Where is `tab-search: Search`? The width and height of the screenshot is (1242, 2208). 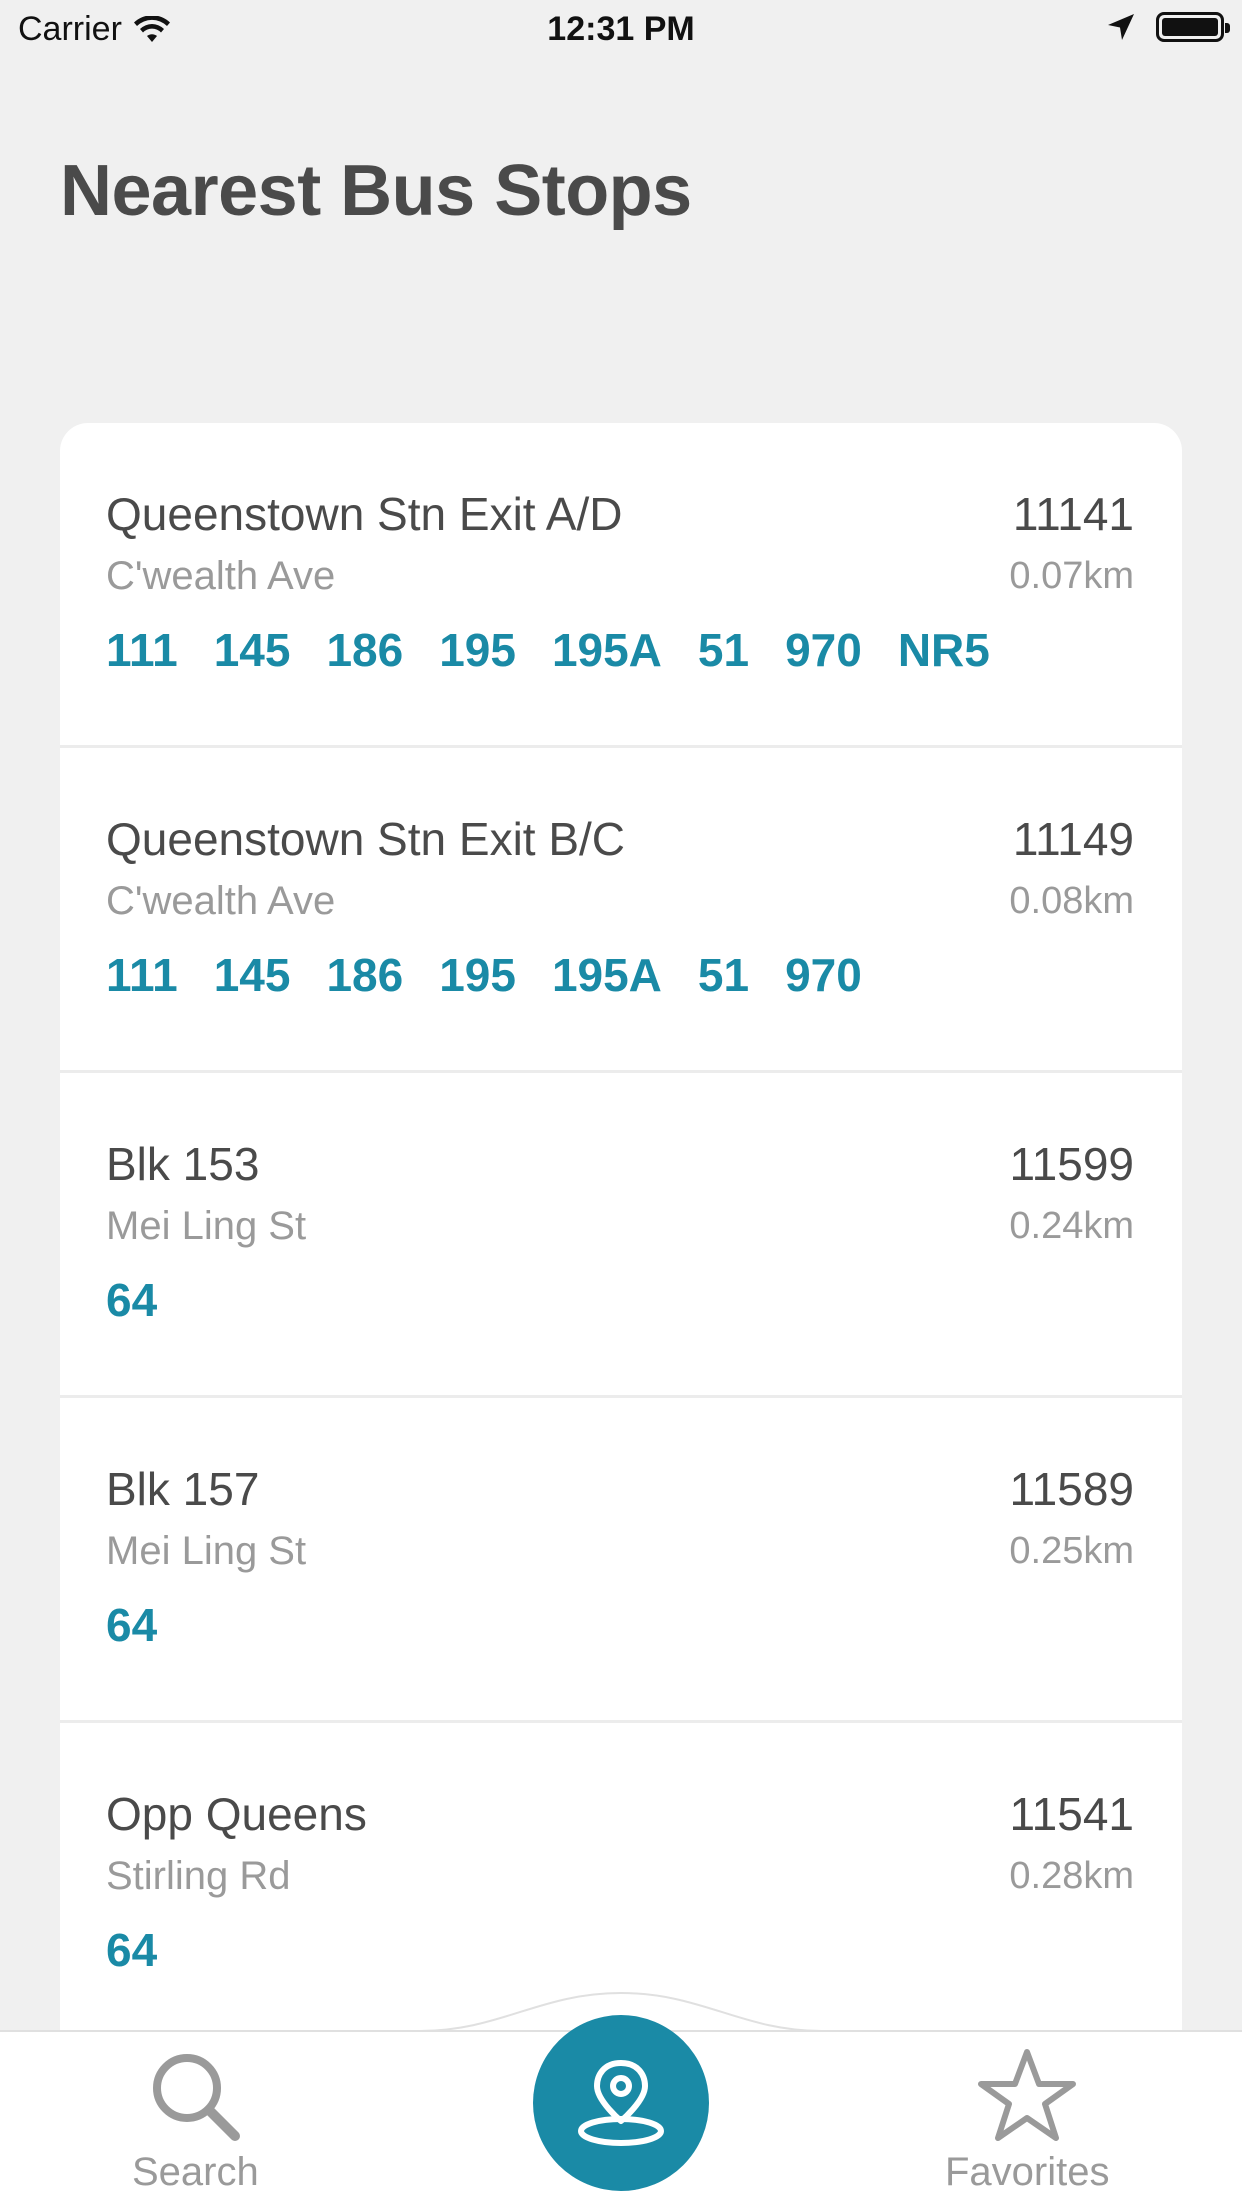
tab-search: Search is located at coordinates (195, 2120).